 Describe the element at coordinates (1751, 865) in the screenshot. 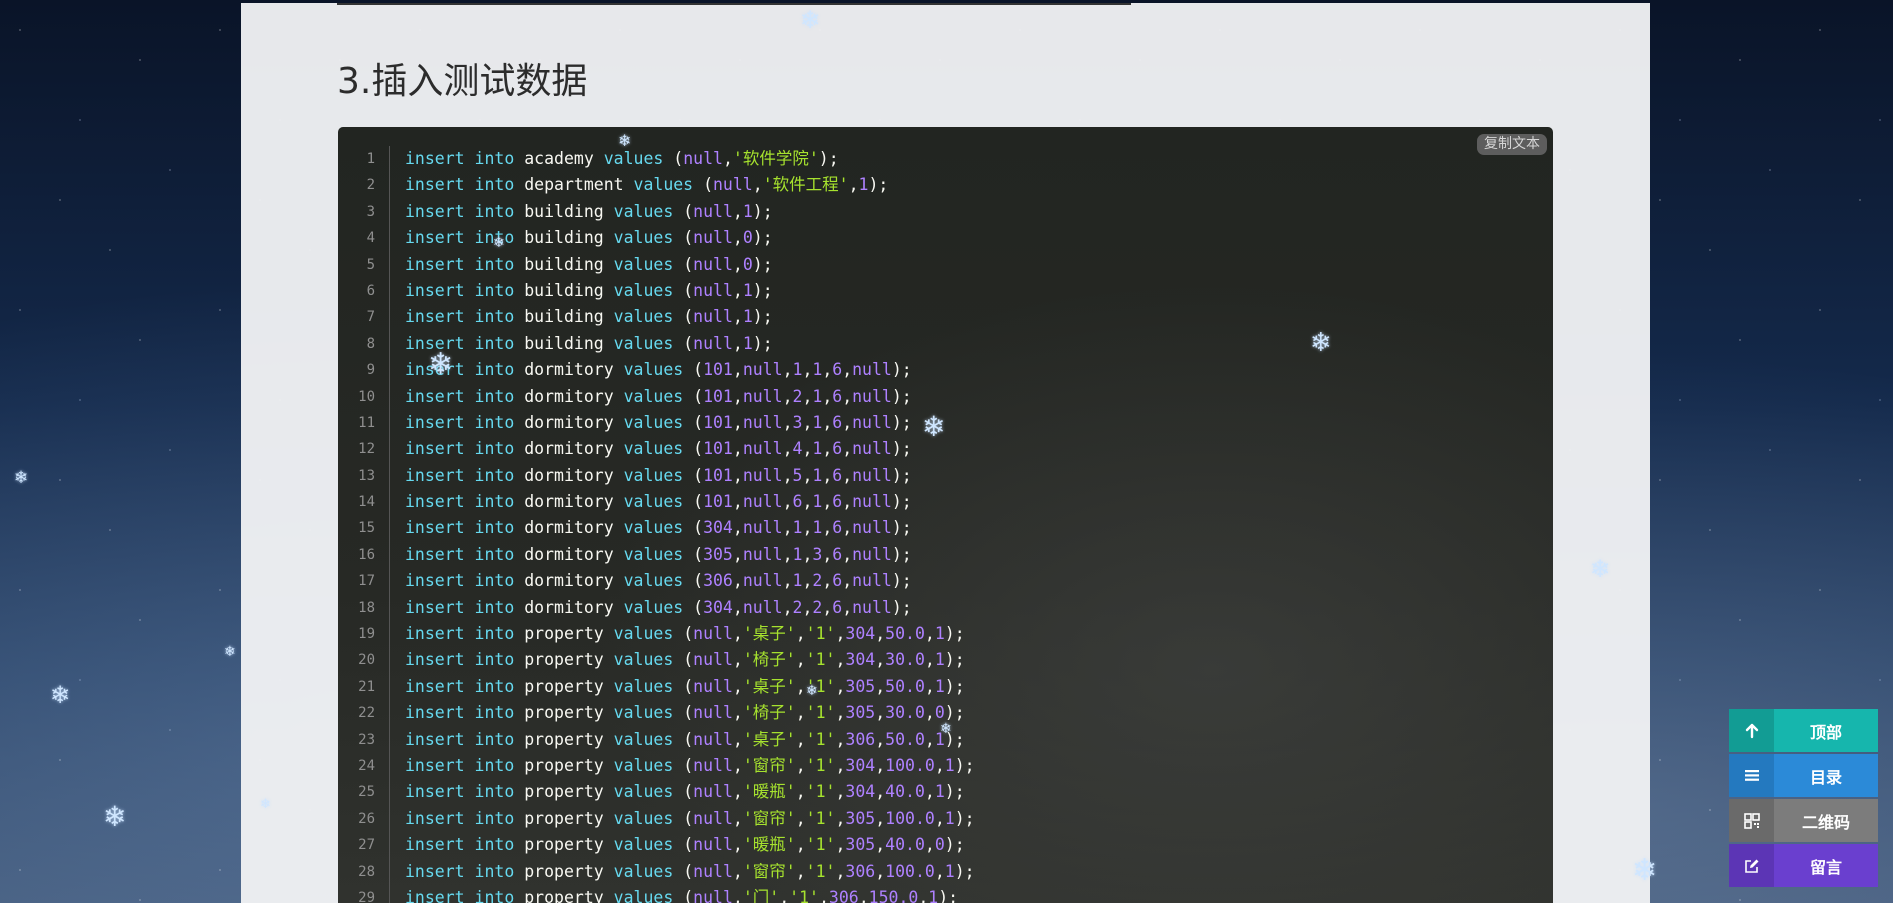

I see `edit-icon` at that location.